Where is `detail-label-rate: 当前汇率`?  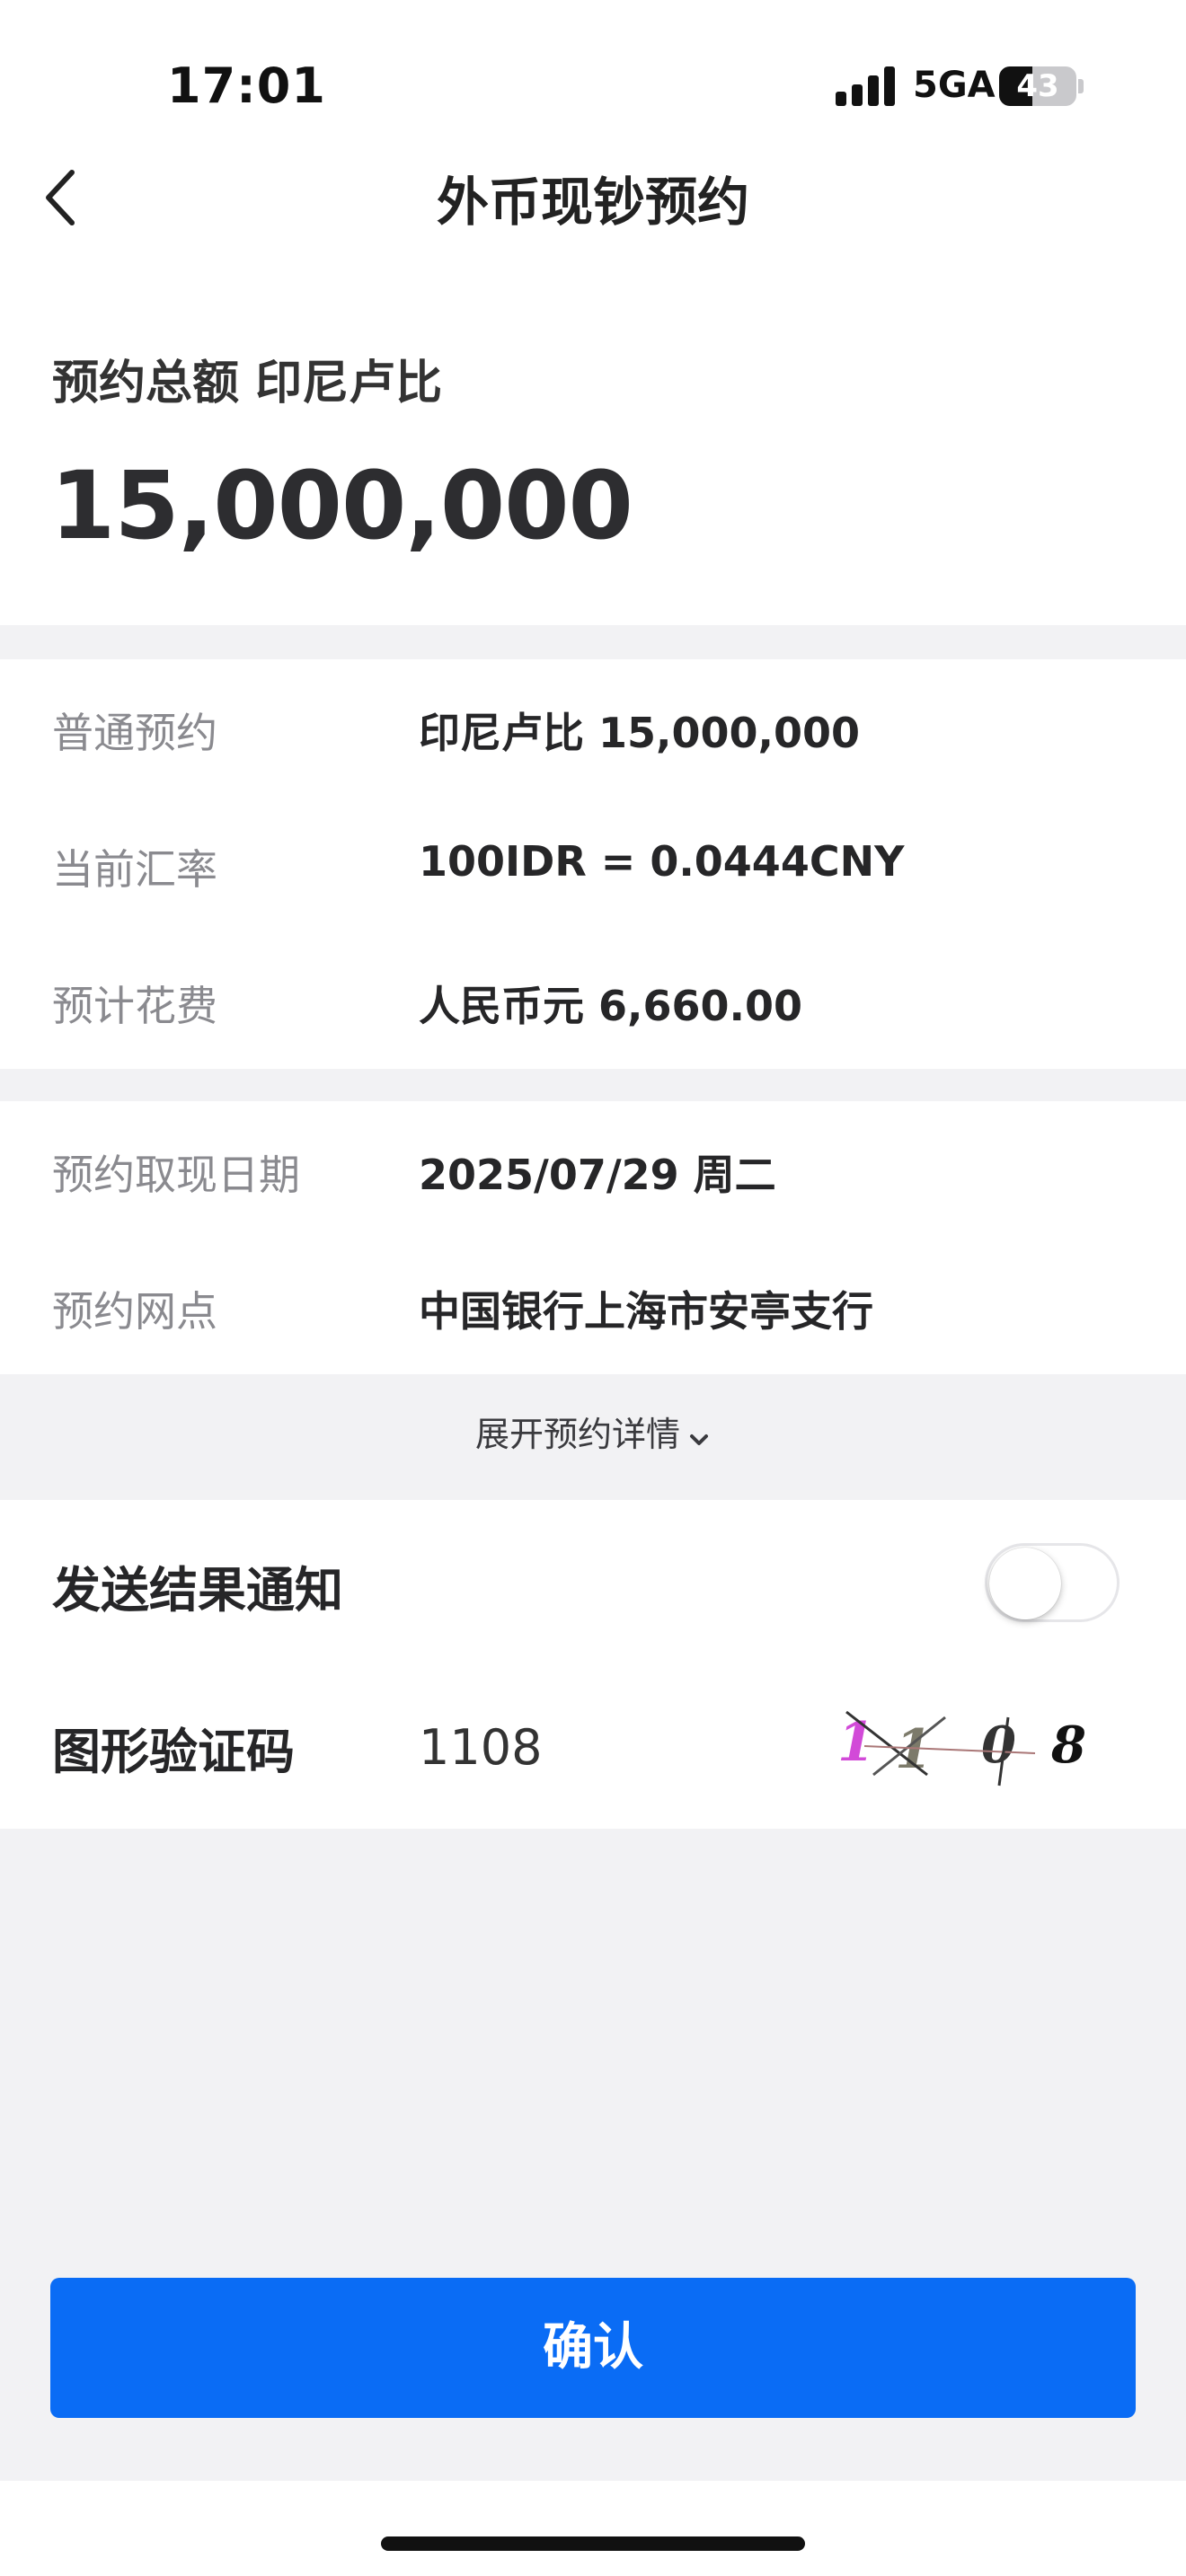
detail-label-rate: 当前汇率 is located at coordinates (134, 869).